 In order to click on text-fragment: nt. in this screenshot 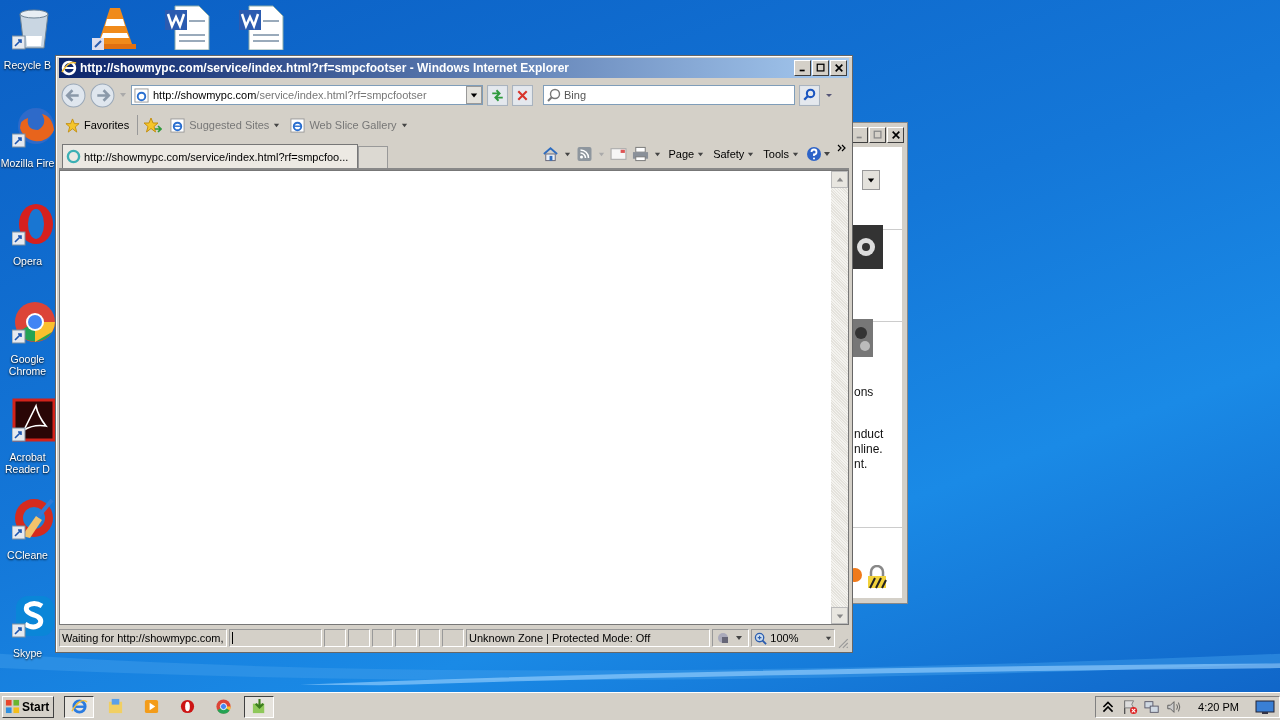, I will do `click(861, 464)`.